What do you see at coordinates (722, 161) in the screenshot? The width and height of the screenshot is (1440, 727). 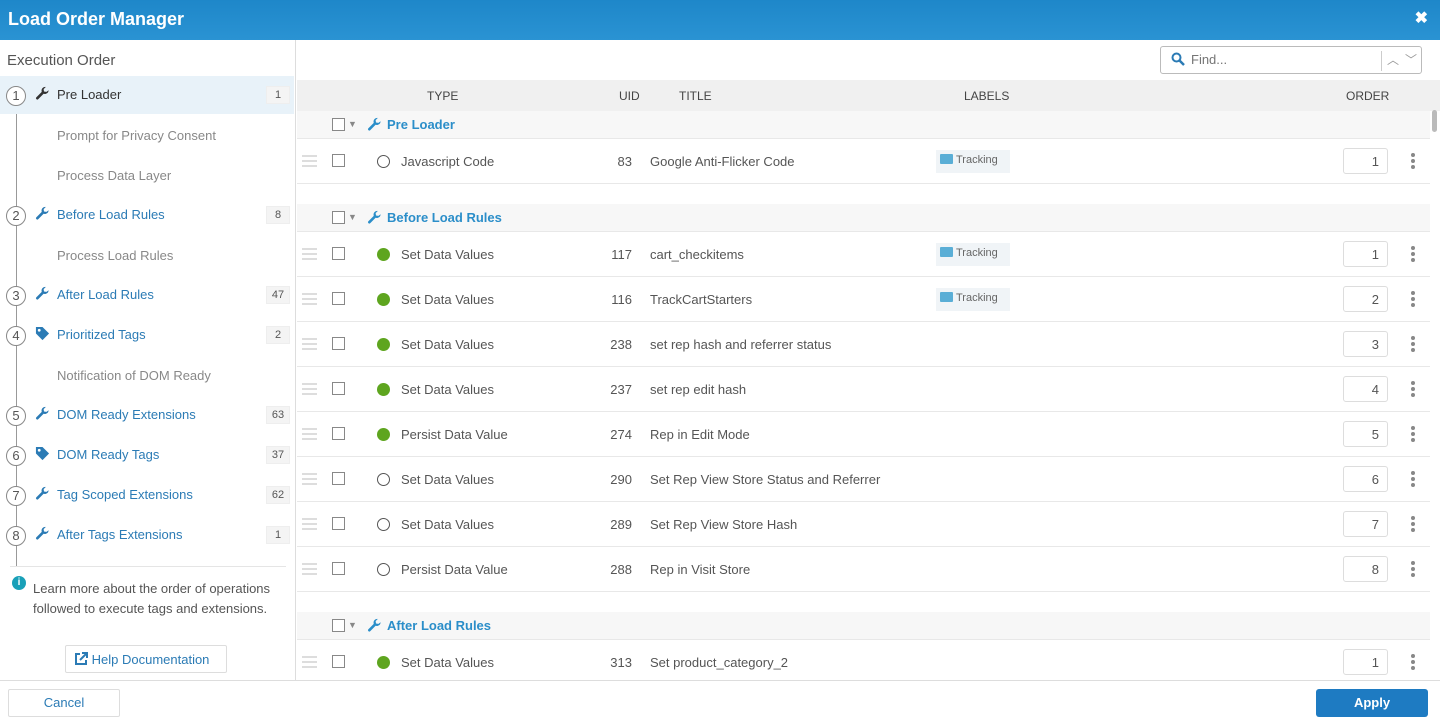 I see `row-title: Google Anti-Flicker Code` at bounding box center [722, 161].